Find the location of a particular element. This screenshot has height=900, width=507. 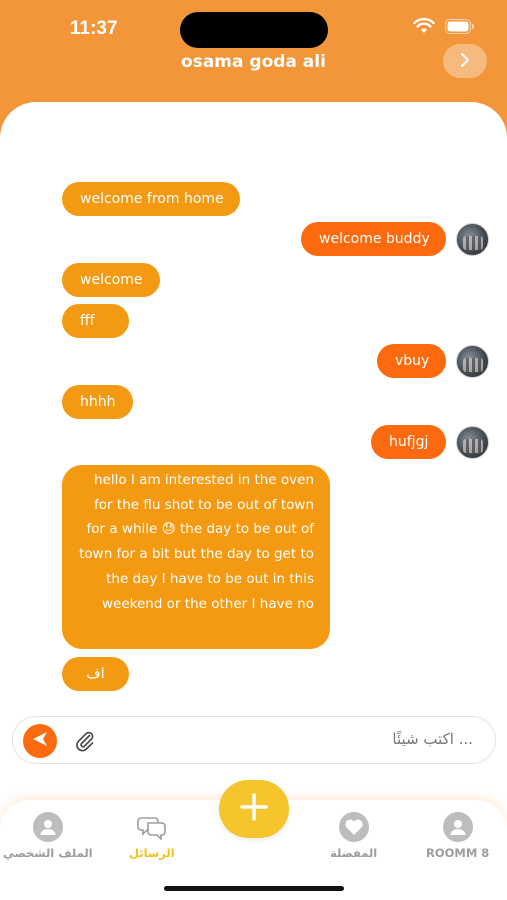

message-bubble-sent: welcome buddy is located at coordinates (373, 239).